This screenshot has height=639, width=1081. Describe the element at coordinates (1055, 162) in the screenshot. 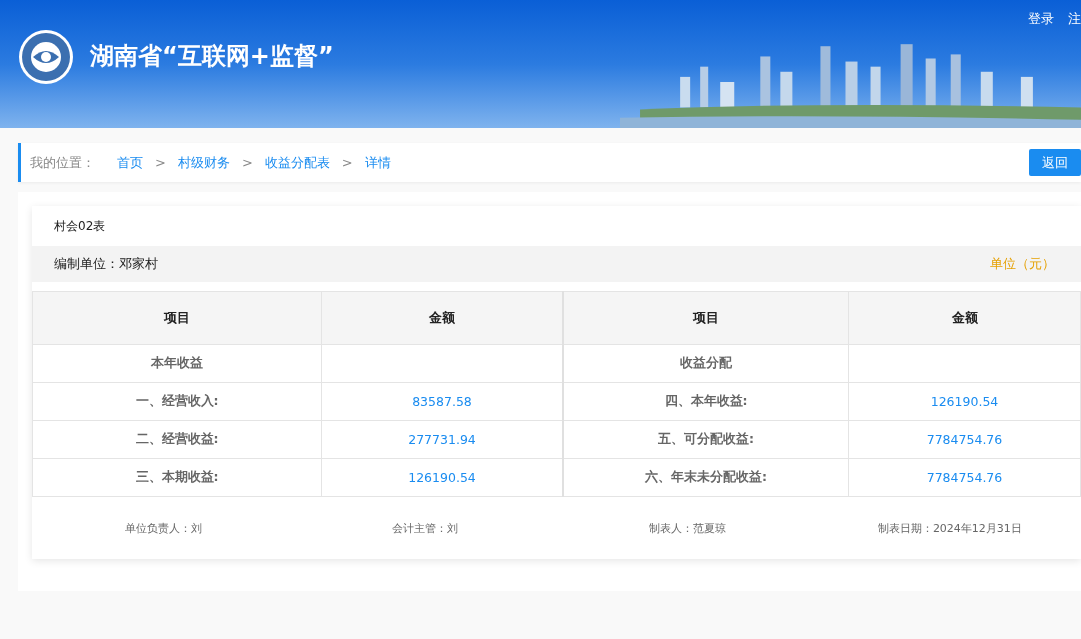

I see `back-button: 返回` at that location.